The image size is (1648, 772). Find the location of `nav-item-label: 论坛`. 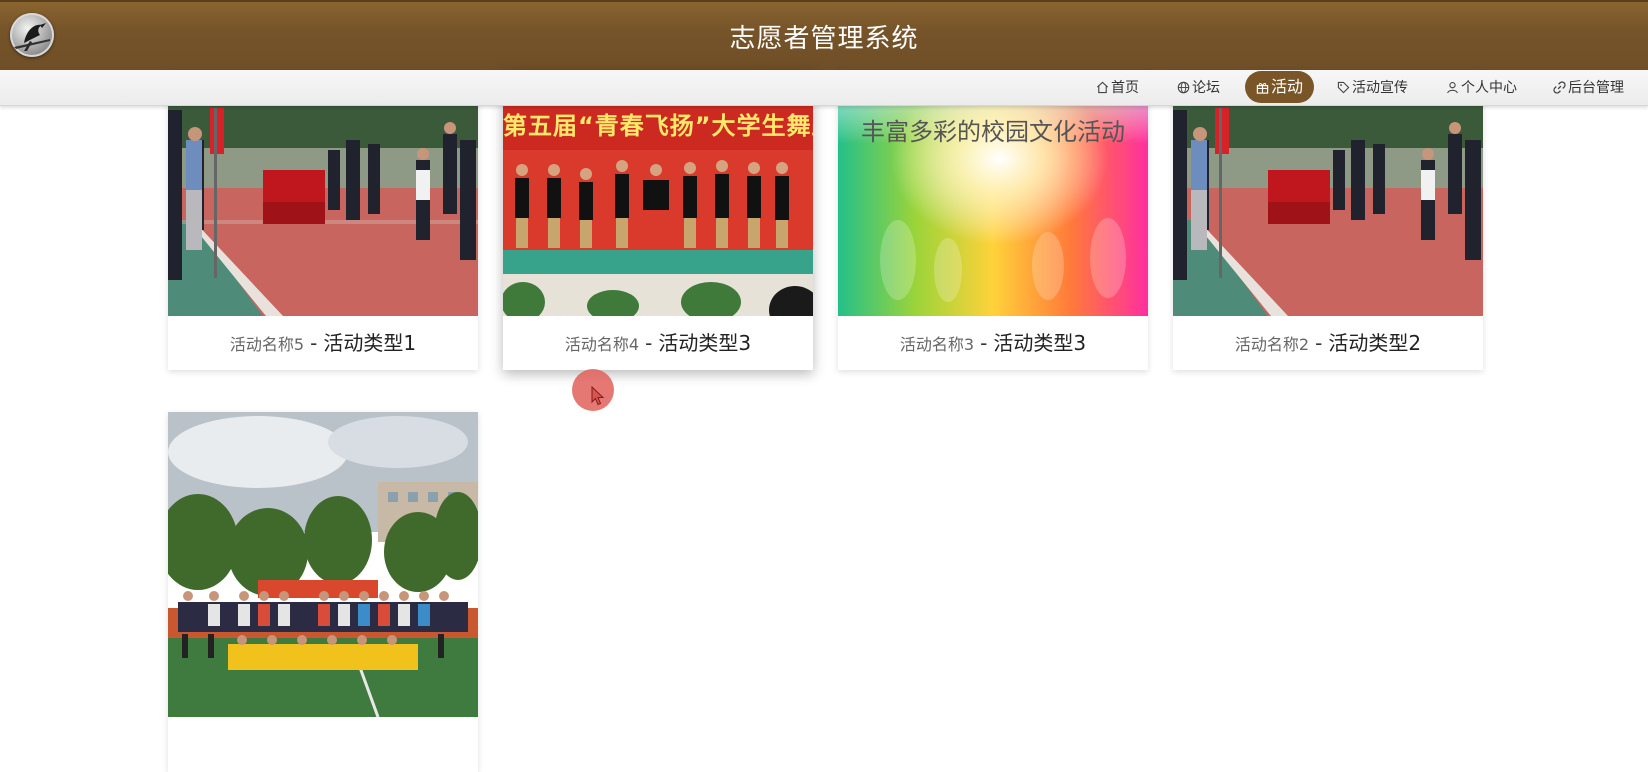

nav-item-label: 论坛 is located at coordinates (1206, 88).